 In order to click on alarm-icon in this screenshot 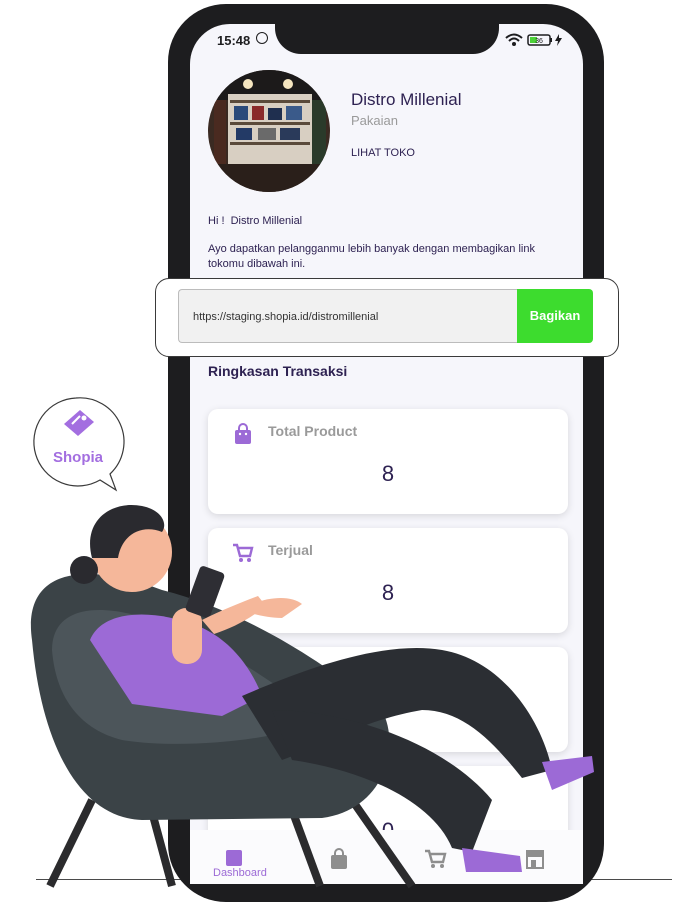, I will do `click(262, 38)`.